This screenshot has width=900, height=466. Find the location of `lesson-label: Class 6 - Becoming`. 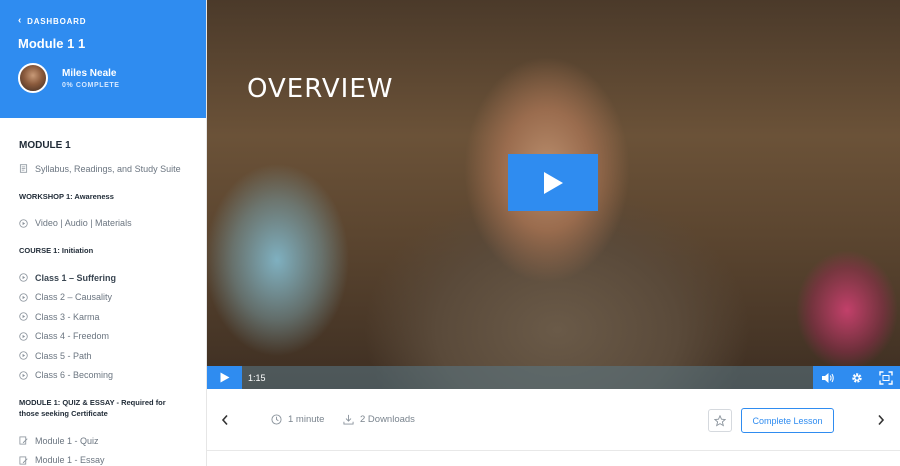

lesson-label: Class 6 - Becoming is located at coordinates (74, 375).